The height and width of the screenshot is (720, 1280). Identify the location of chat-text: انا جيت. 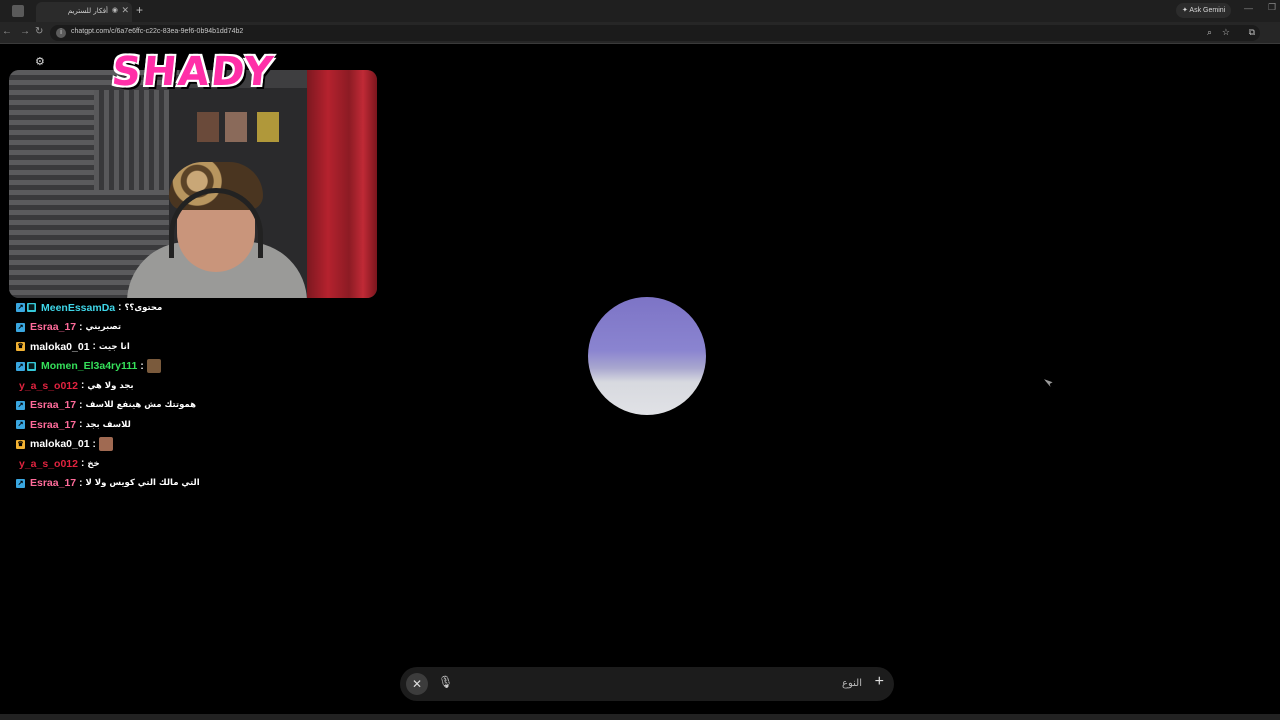
(114, 346).